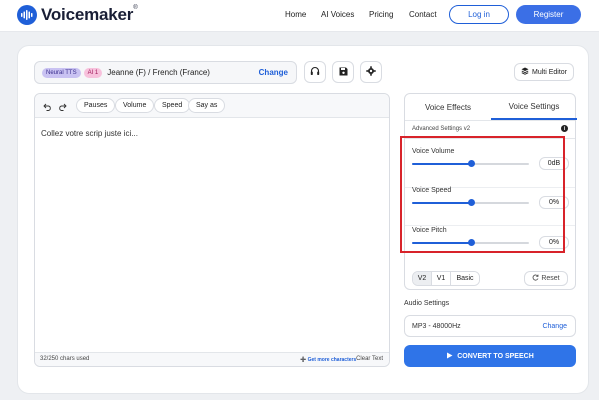 The height and width of the screenshot is (400, 599). I want to click on info-icon: i, so click(564, 128).